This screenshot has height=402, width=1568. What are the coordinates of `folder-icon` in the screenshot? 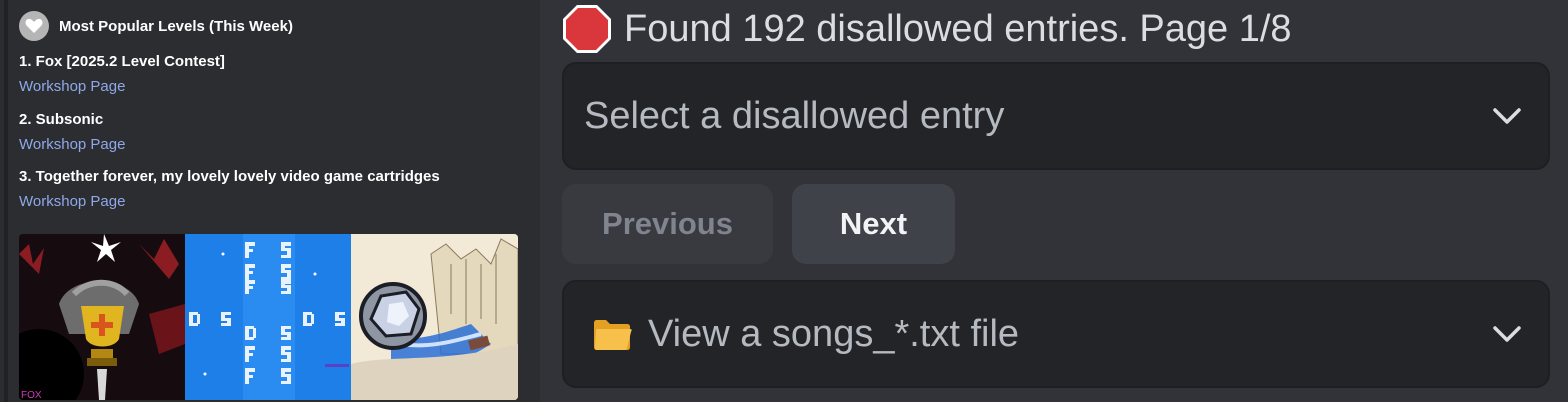 It's located at (613, 335).